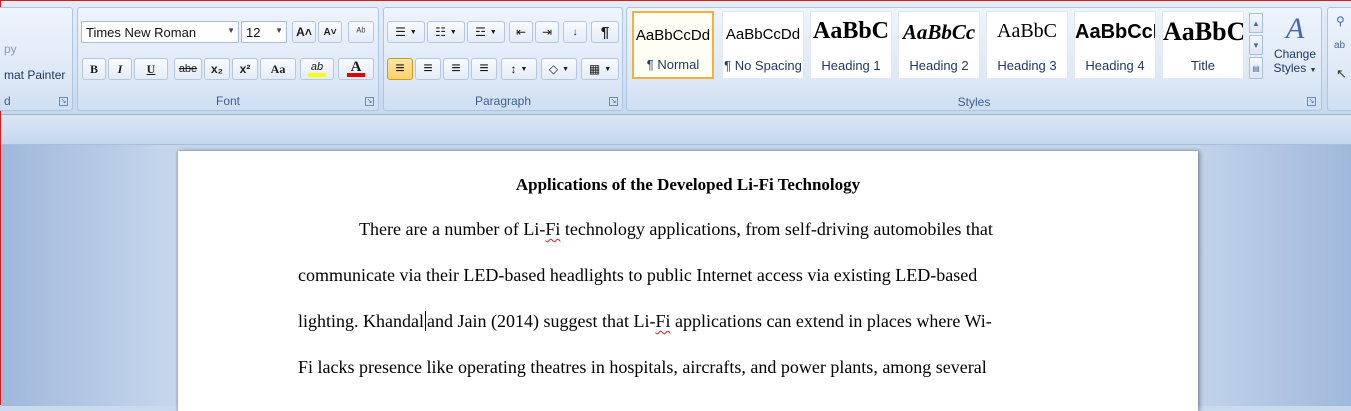 This screenshot has height=411, width=1351. Describe the element at coordinates (400, 32) in the screenshot. I see `bullets-icon: ☰` at that location.